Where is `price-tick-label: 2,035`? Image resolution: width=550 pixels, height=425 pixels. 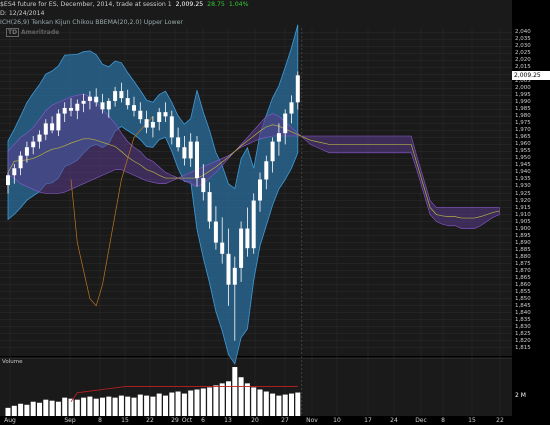
price-tick-label: 2,035 is located at coordinates (523, 39).